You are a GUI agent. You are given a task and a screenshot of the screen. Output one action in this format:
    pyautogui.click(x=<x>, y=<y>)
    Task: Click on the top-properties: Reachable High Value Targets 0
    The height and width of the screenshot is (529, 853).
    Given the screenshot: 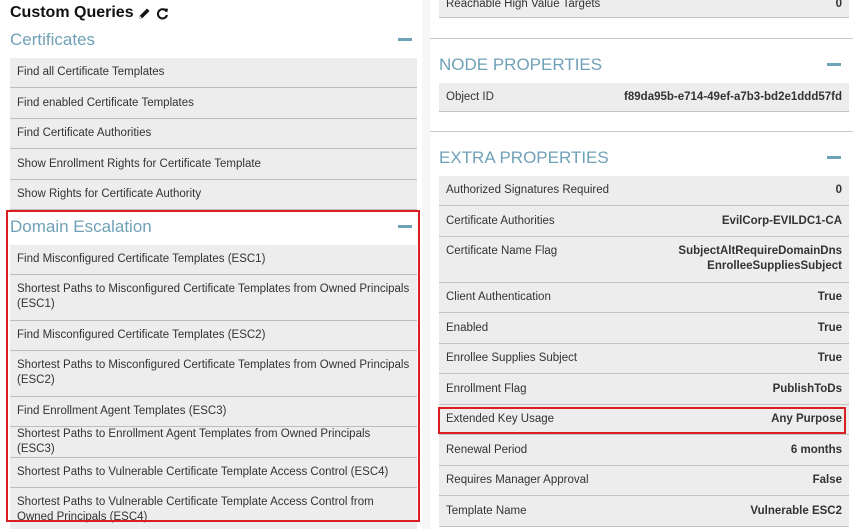 What is the action you would take?
    pyautogui.click(x=644, y=9)
    